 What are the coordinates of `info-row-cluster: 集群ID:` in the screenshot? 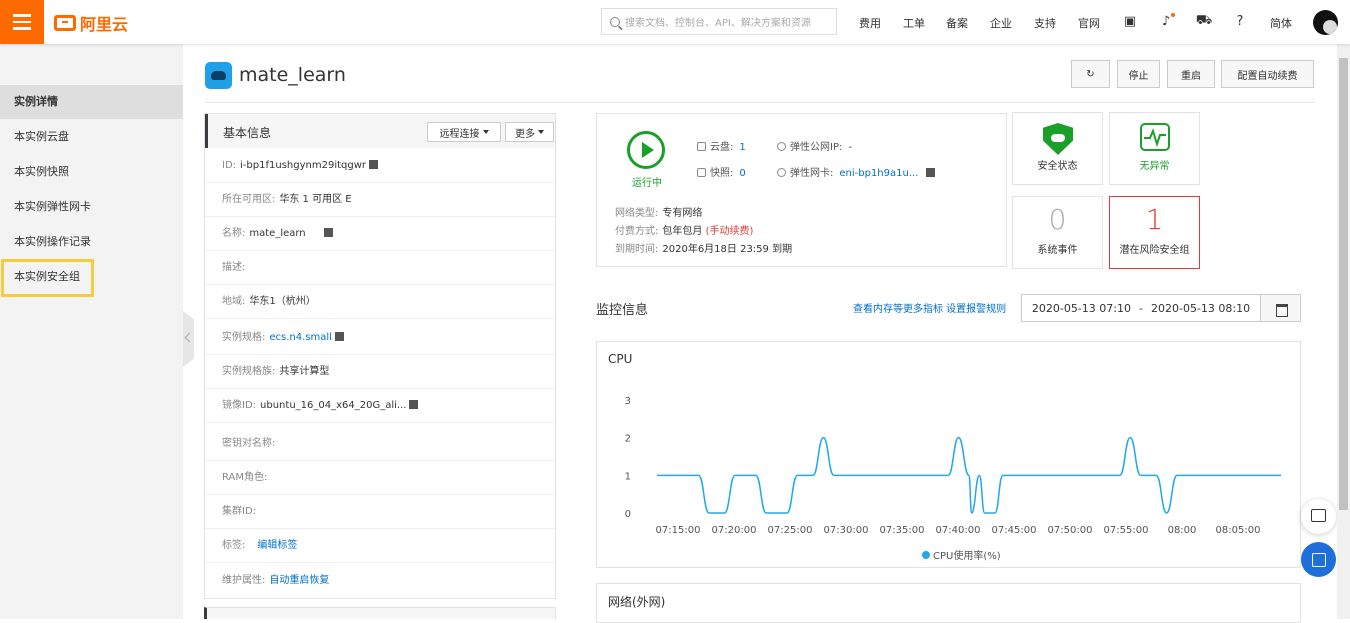 It's located at (380, 512).